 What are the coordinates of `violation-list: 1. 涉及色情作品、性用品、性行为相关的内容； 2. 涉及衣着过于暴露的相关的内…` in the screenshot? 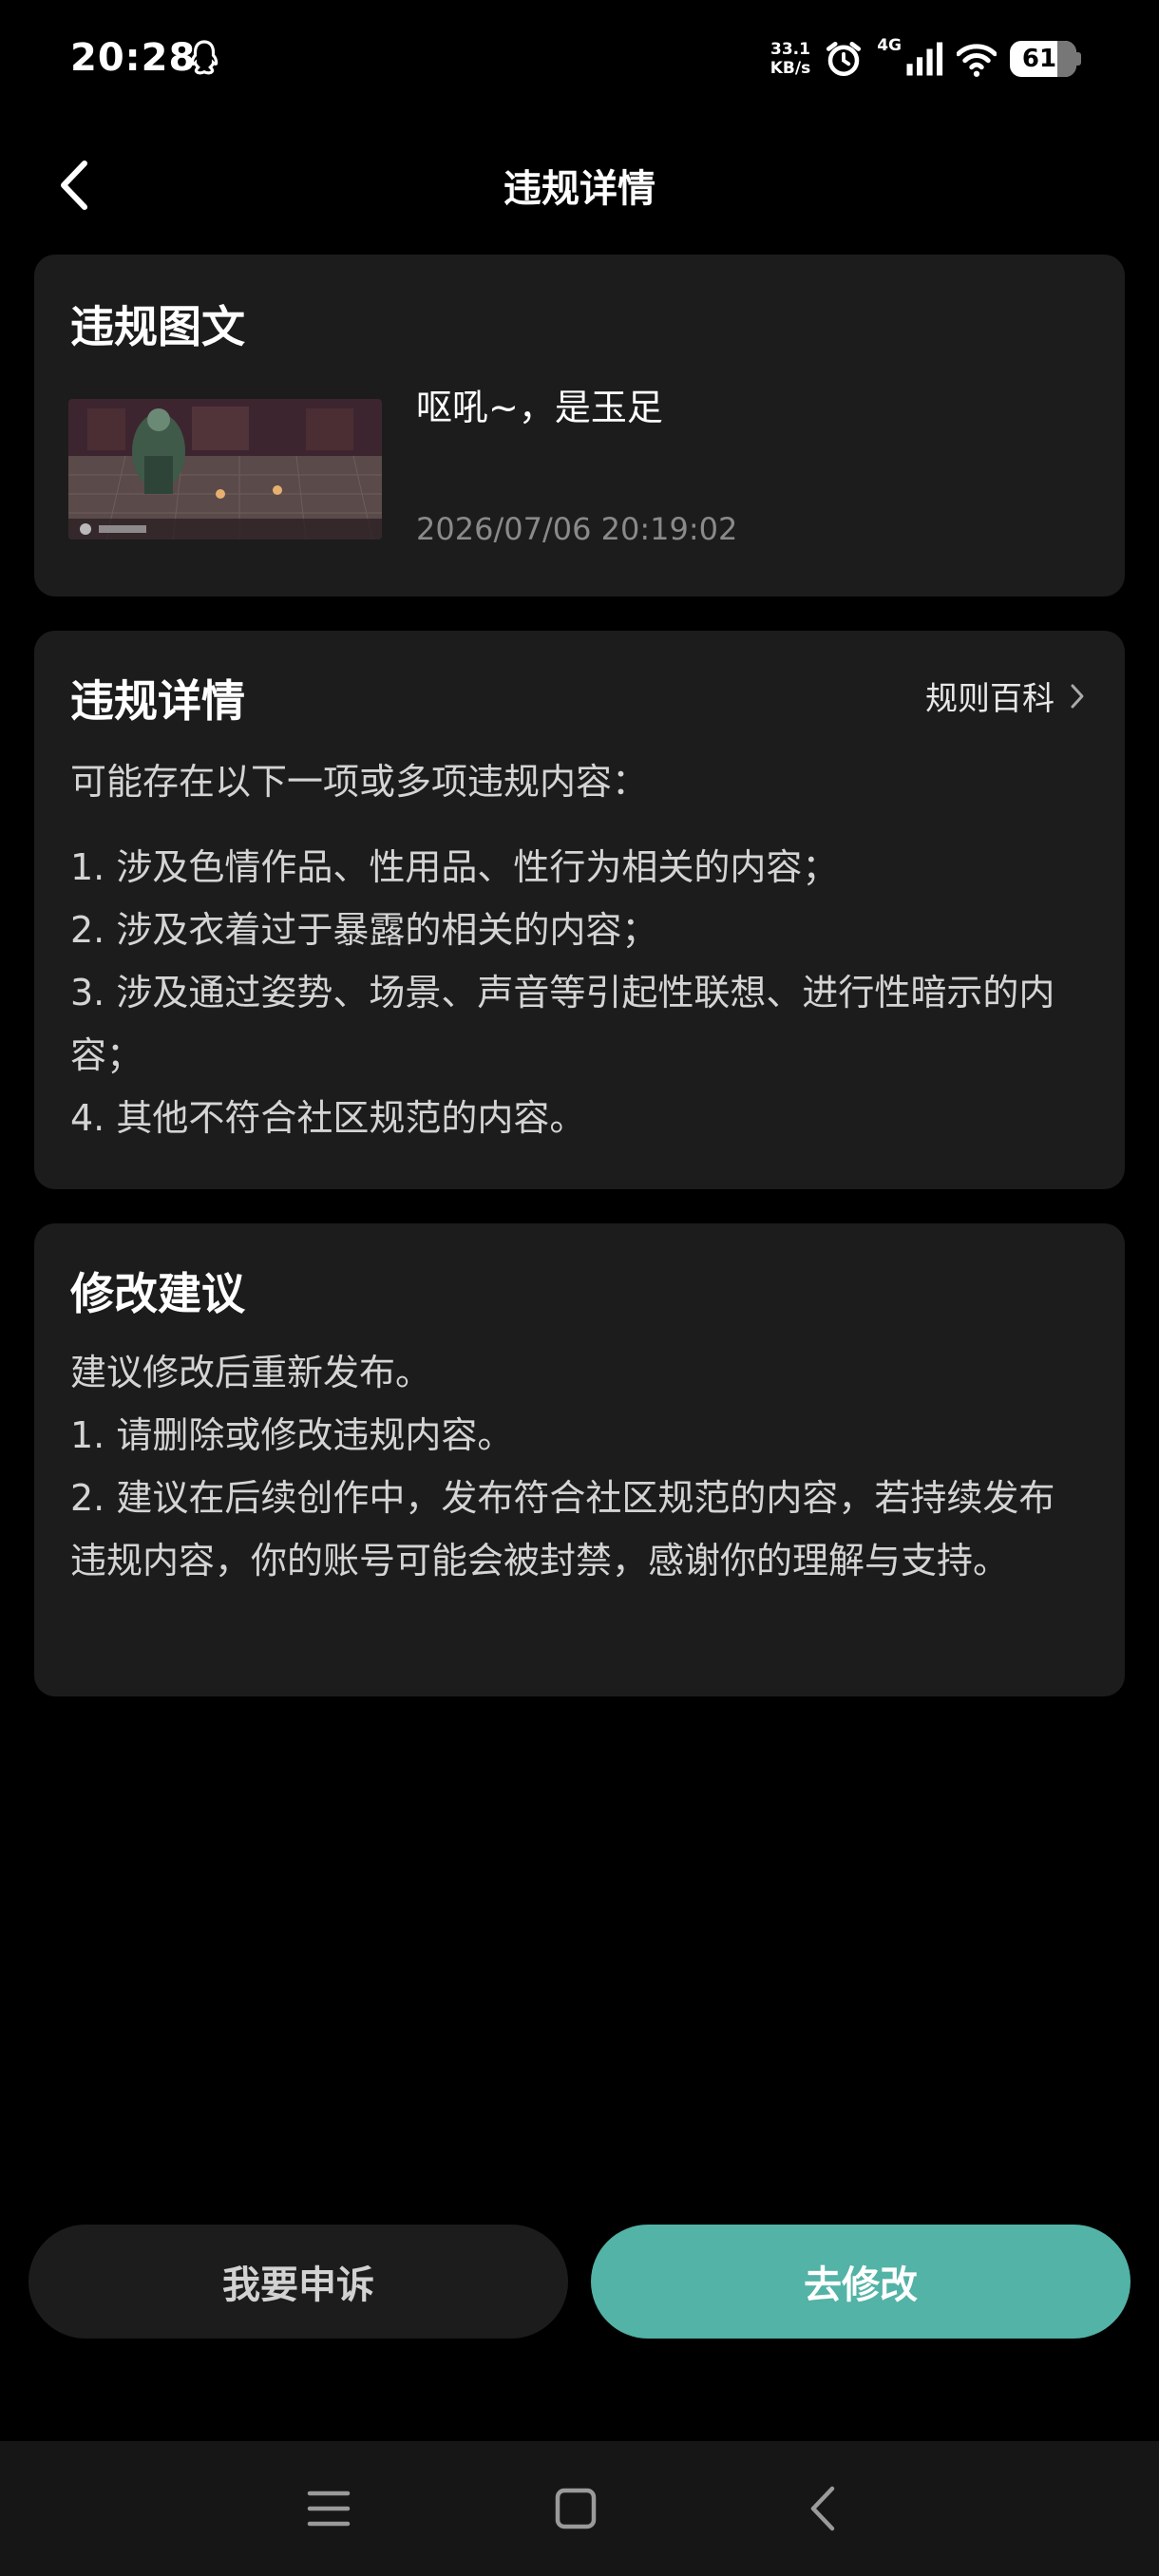 It's located at (579, 993).